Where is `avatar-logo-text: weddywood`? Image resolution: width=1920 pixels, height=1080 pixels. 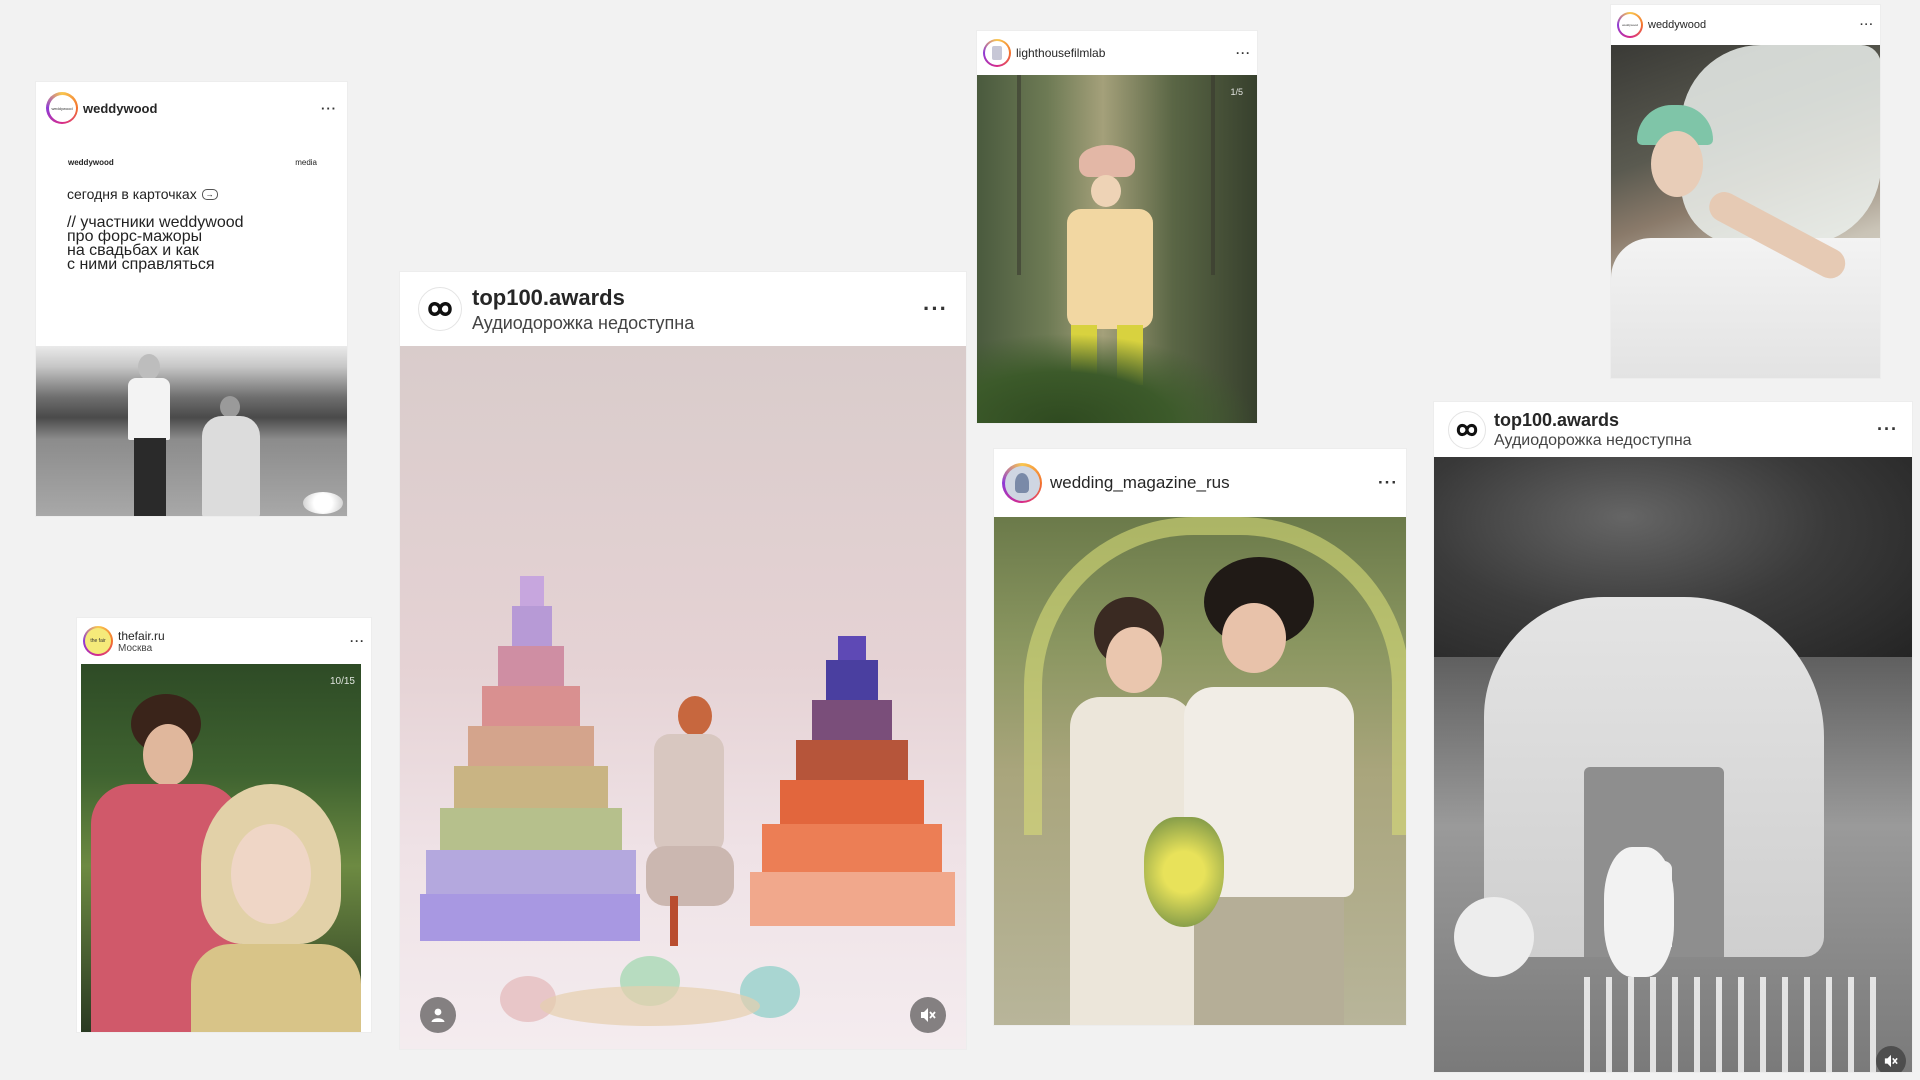 avatar-logo-text: weddywood is located at coordinates (62, 108).